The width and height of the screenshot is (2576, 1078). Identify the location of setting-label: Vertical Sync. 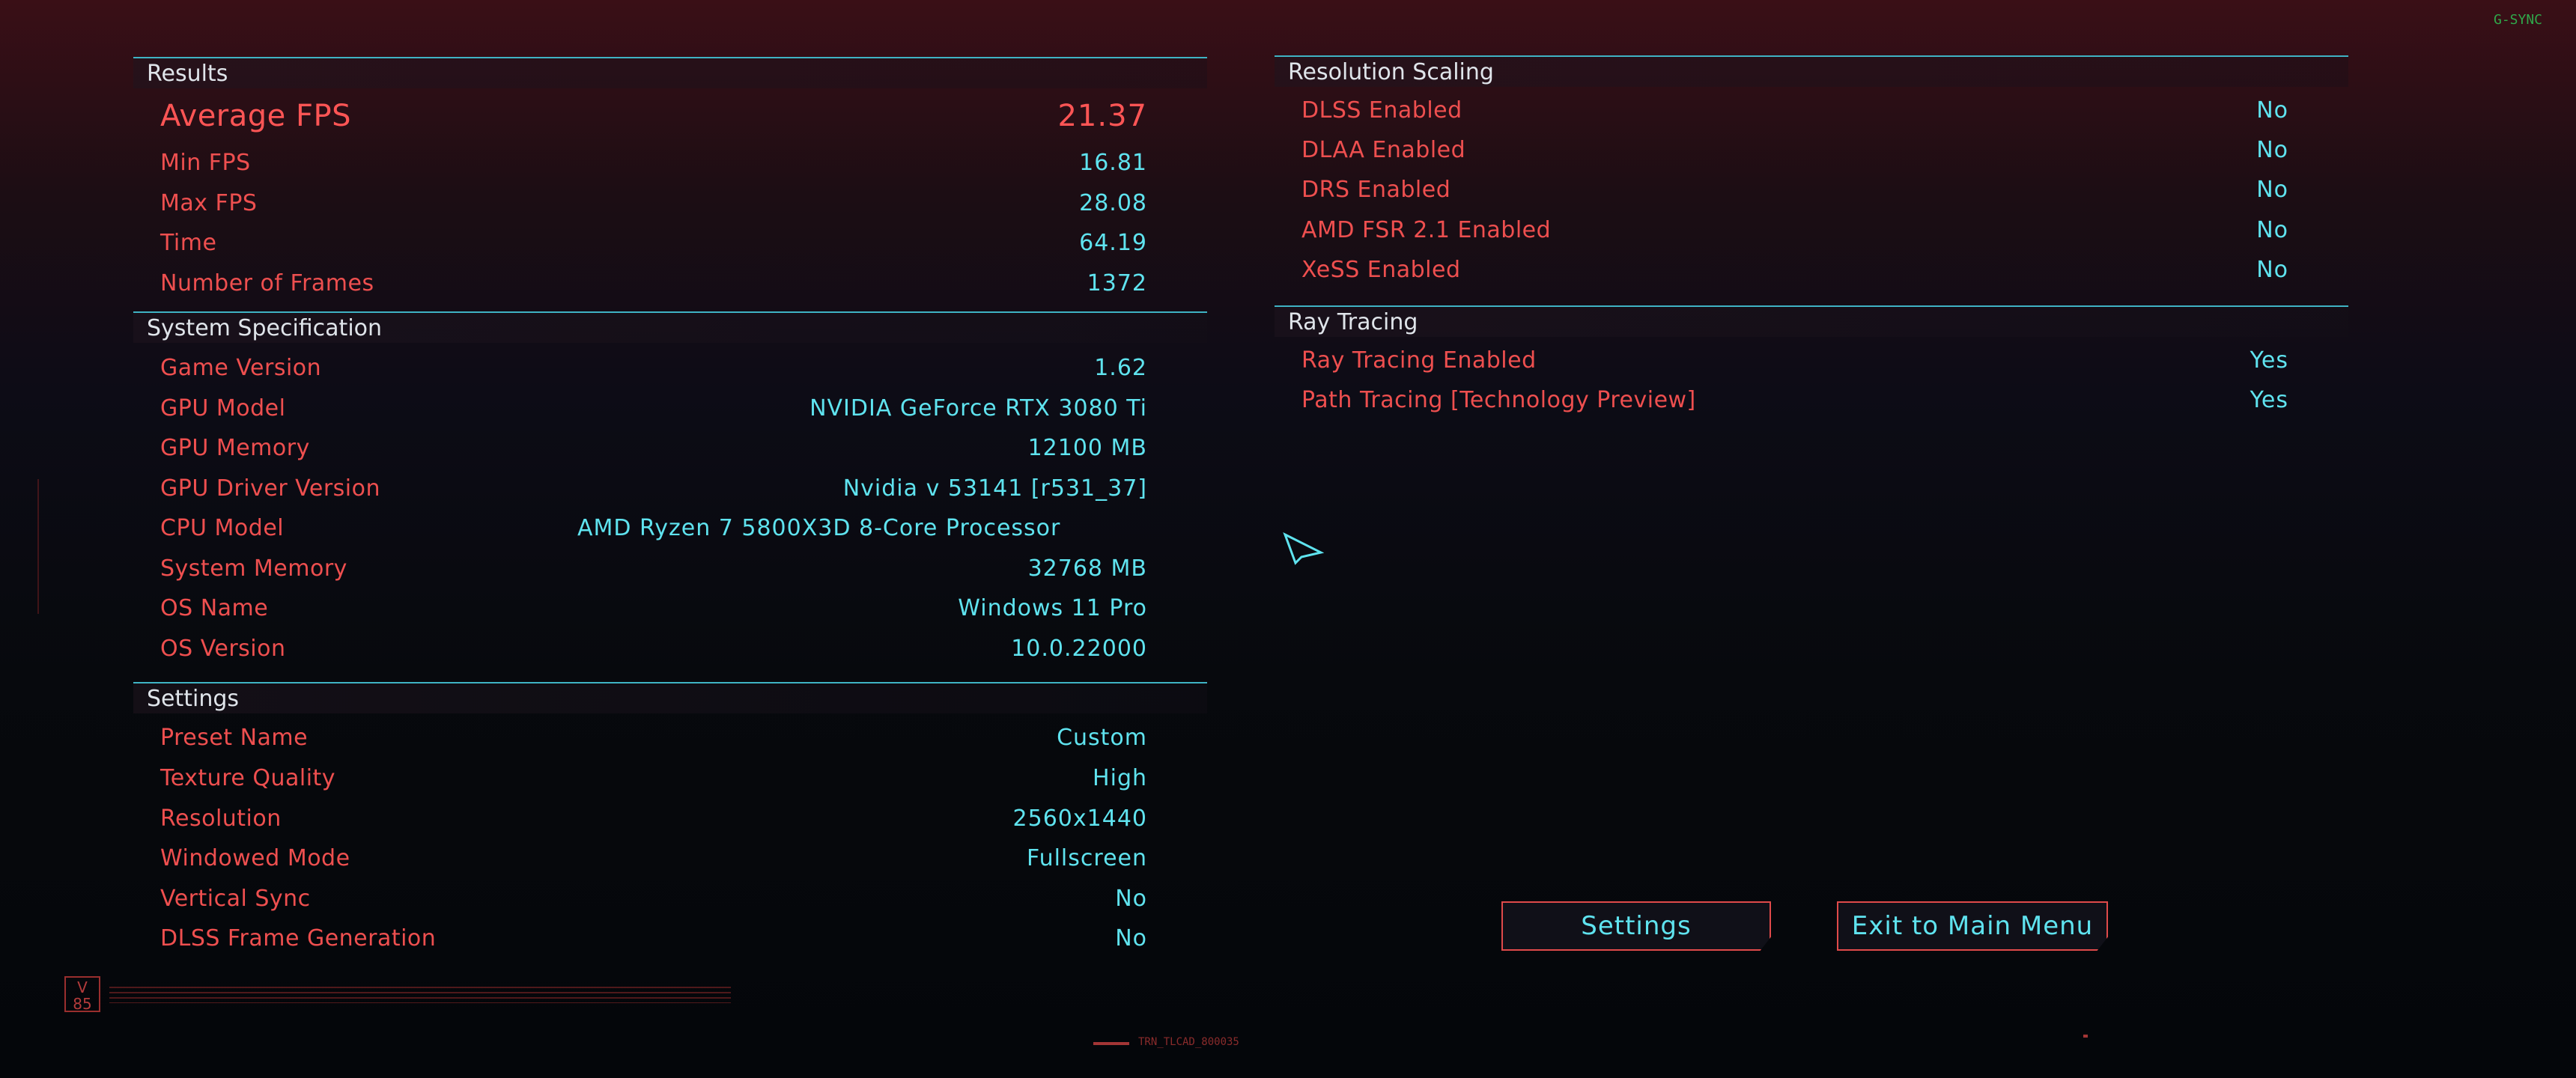
(235, 899).